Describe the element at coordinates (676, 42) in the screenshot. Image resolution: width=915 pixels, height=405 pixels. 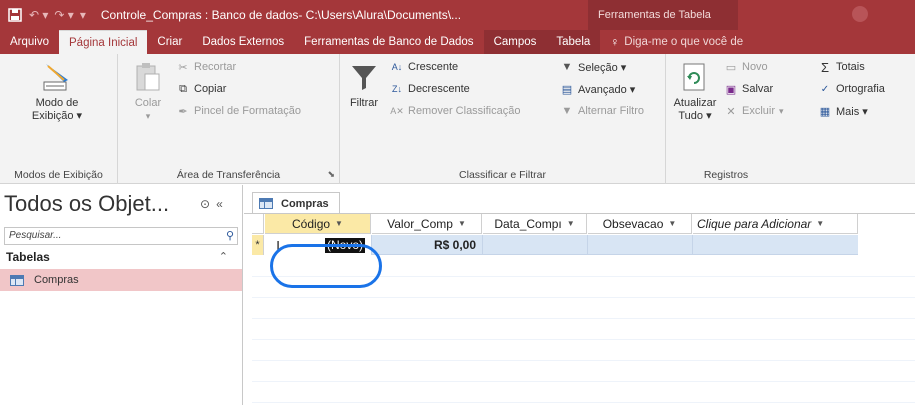
I see `tell-me-search: ♀ Diga-me o que você de` at that location.